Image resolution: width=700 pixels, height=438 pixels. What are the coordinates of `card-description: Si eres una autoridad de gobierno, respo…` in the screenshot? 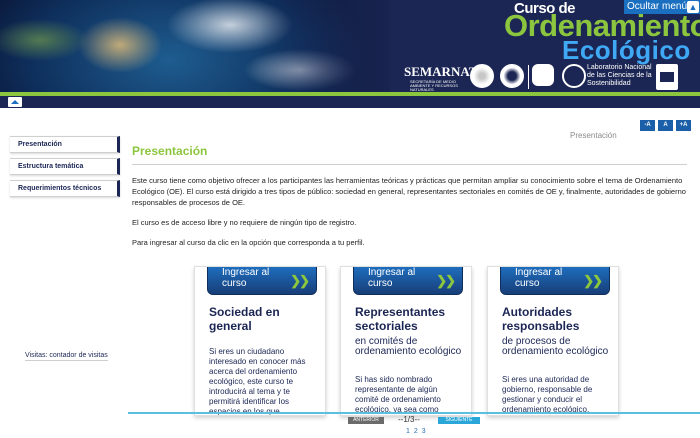 It's located at (547, 394).